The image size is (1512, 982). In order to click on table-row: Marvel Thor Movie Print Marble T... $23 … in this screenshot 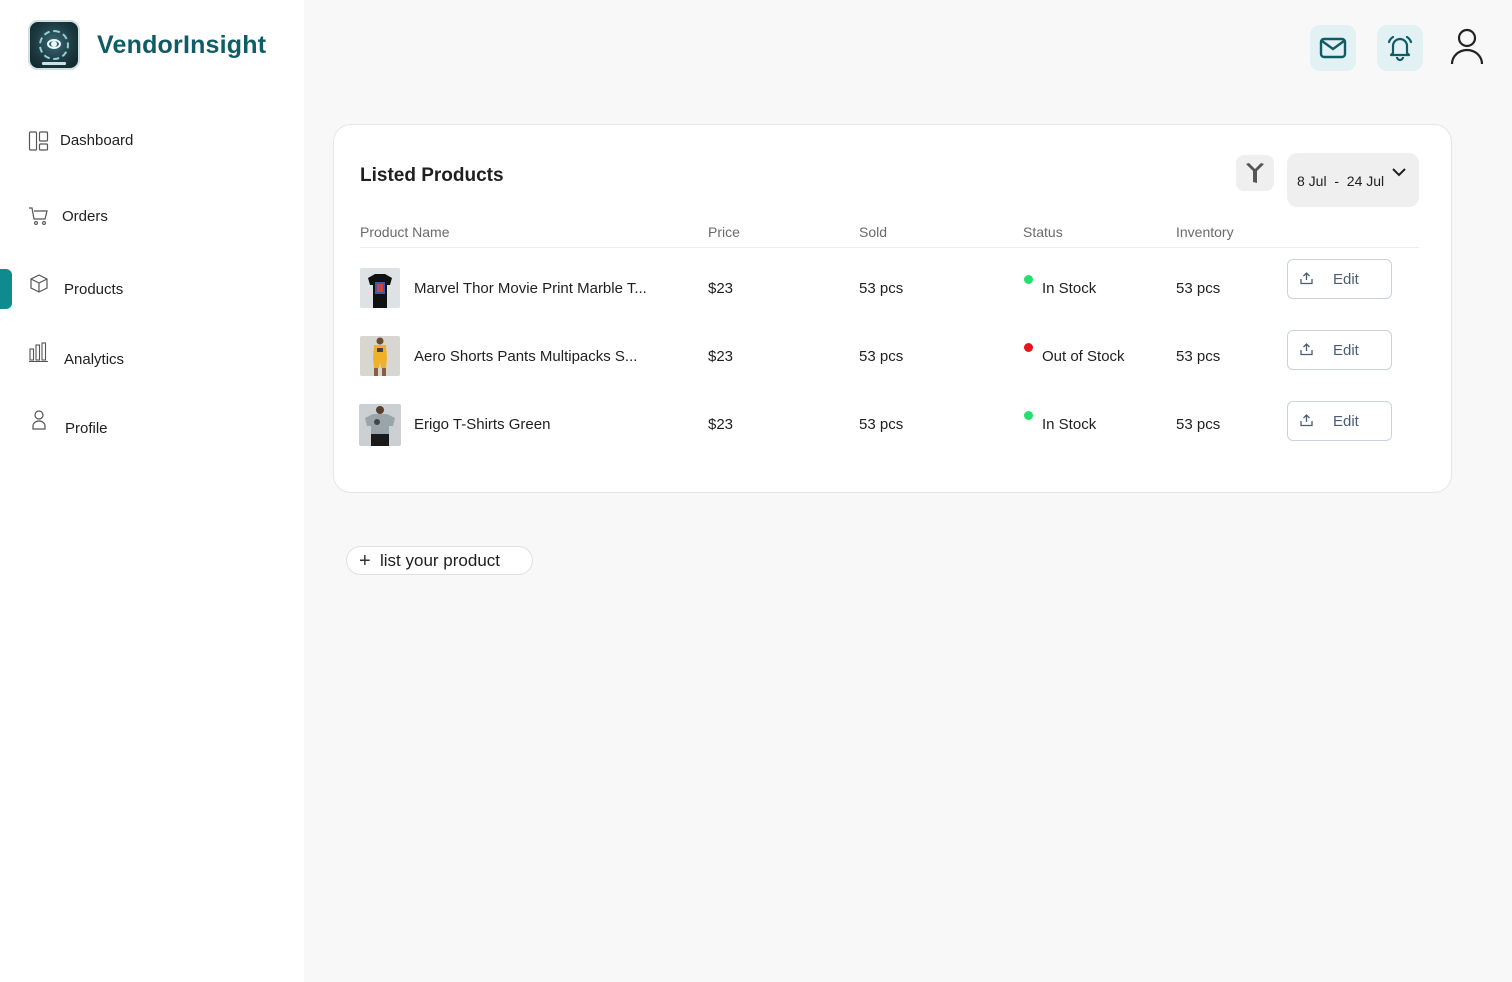, I will do `click(893, 288)`.